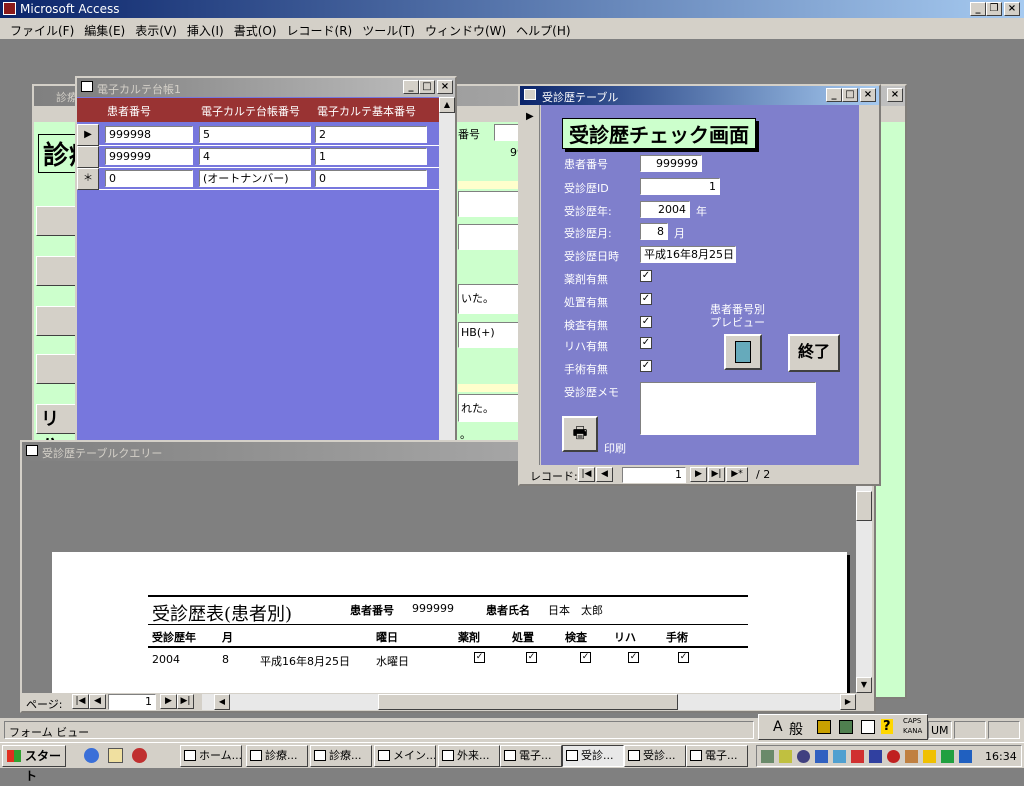 This screenshot has height=786, width=1024. Describe the element at coordinates (255, 156) in the screenshot. I see `table-cell: 4` at that location.